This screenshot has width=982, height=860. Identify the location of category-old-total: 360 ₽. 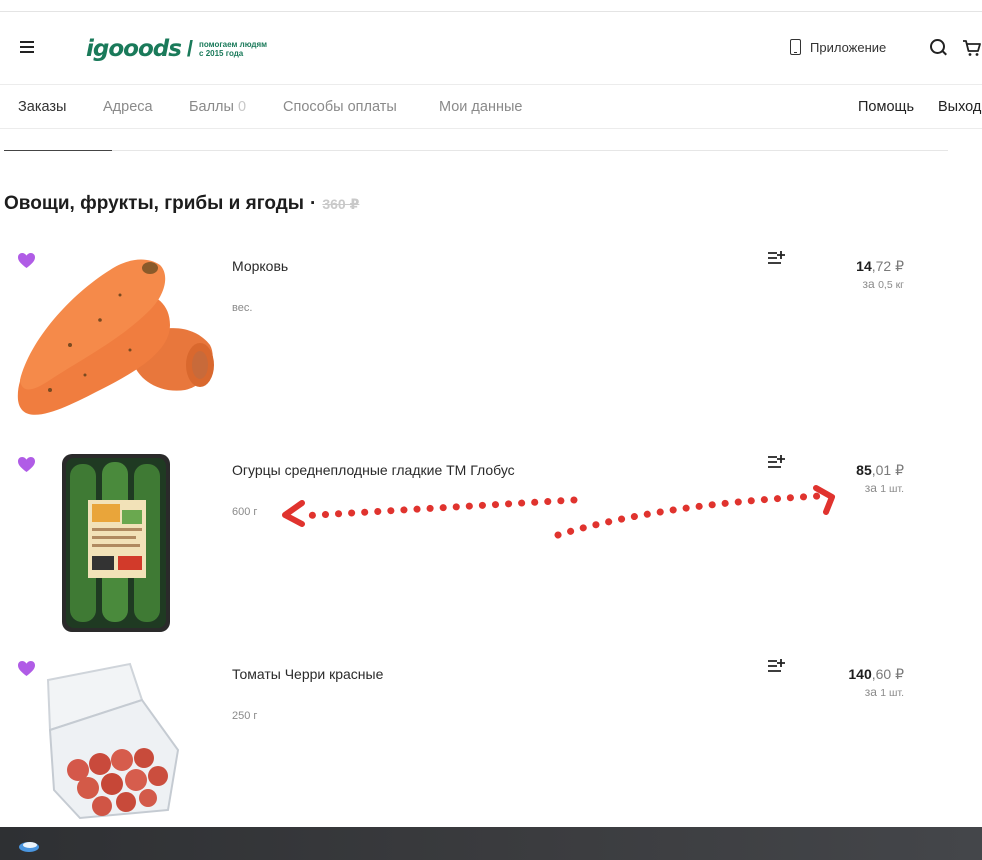
(341, 204).